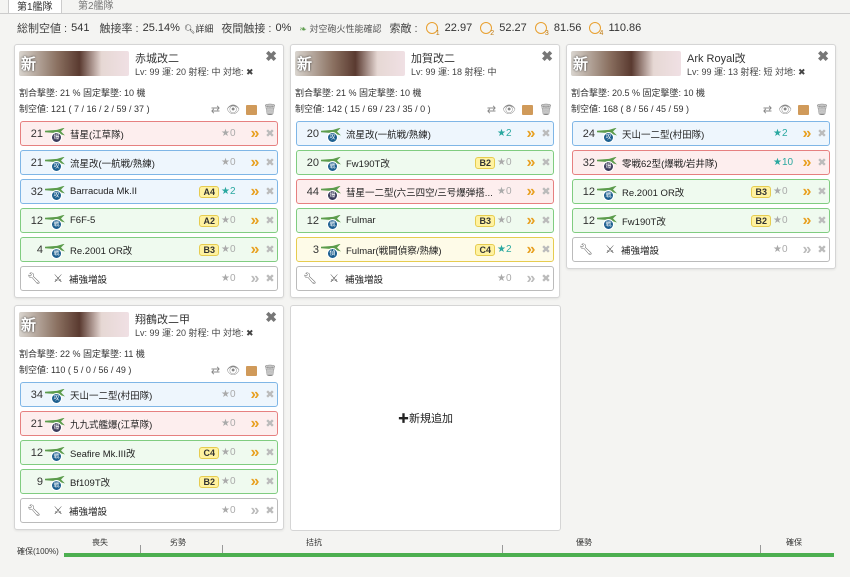 The image size is (850, 577). Describe the element at coordinates (35, 6) in the screenshot. I see `tab-fleet-1: 第1艦隊` at that location.